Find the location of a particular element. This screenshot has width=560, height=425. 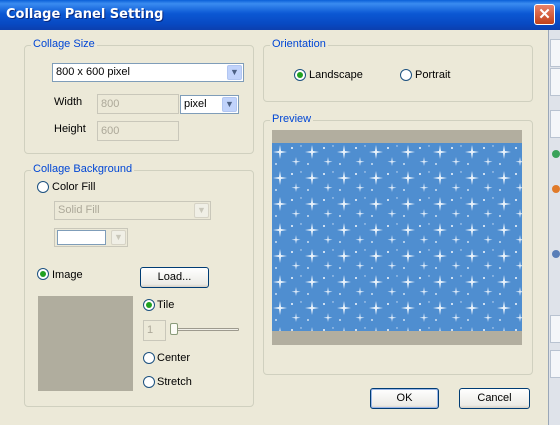

landscape-radio is located at coordinates (300, 75).